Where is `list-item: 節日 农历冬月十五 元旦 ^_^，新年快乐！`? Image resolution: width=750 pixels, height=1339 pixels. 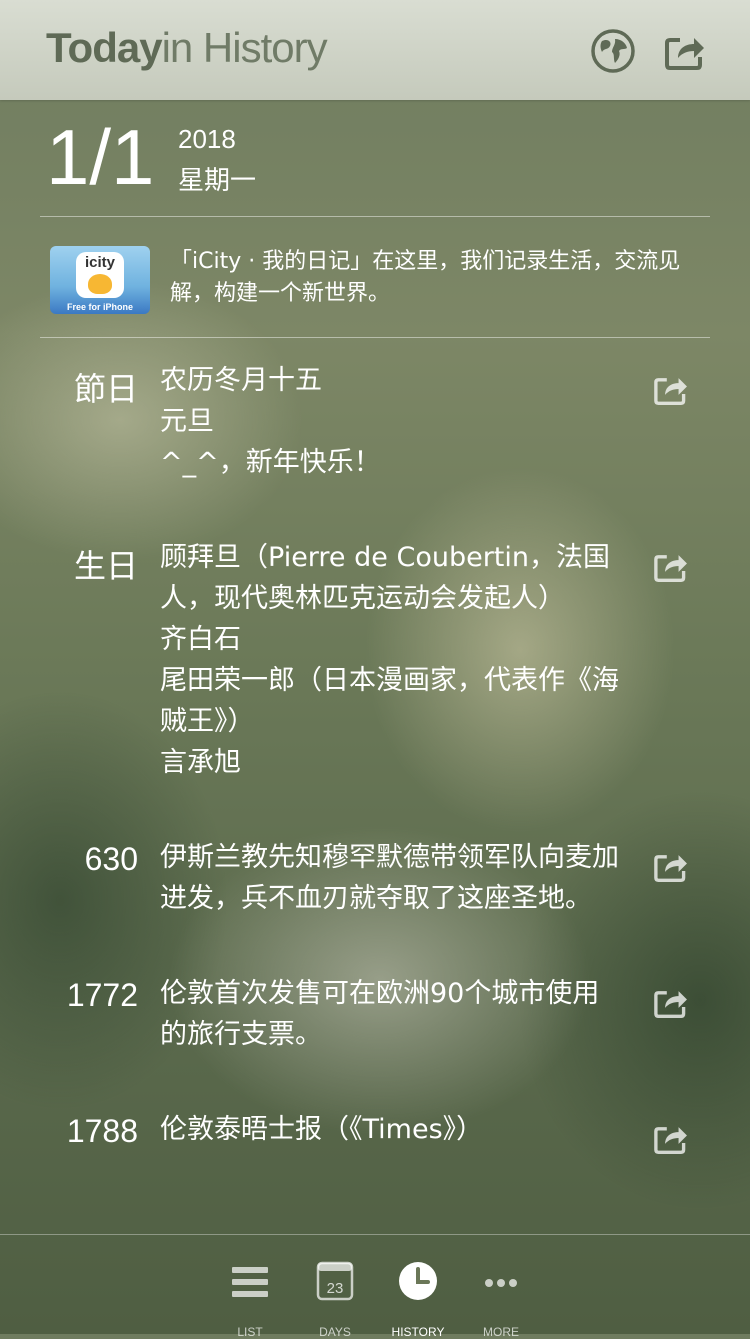 list-item: 節日 农历冬月十五 元旦 ^_^，新年快乐！ is located at coordinates (375, 421).